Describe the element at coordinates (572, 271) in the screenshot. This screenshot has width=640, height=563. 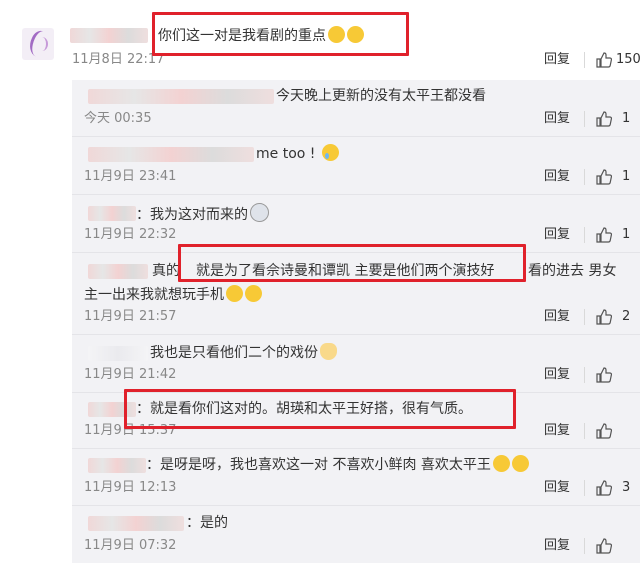
I see `reply-text-suffix: 看的进去 男女` at that location.